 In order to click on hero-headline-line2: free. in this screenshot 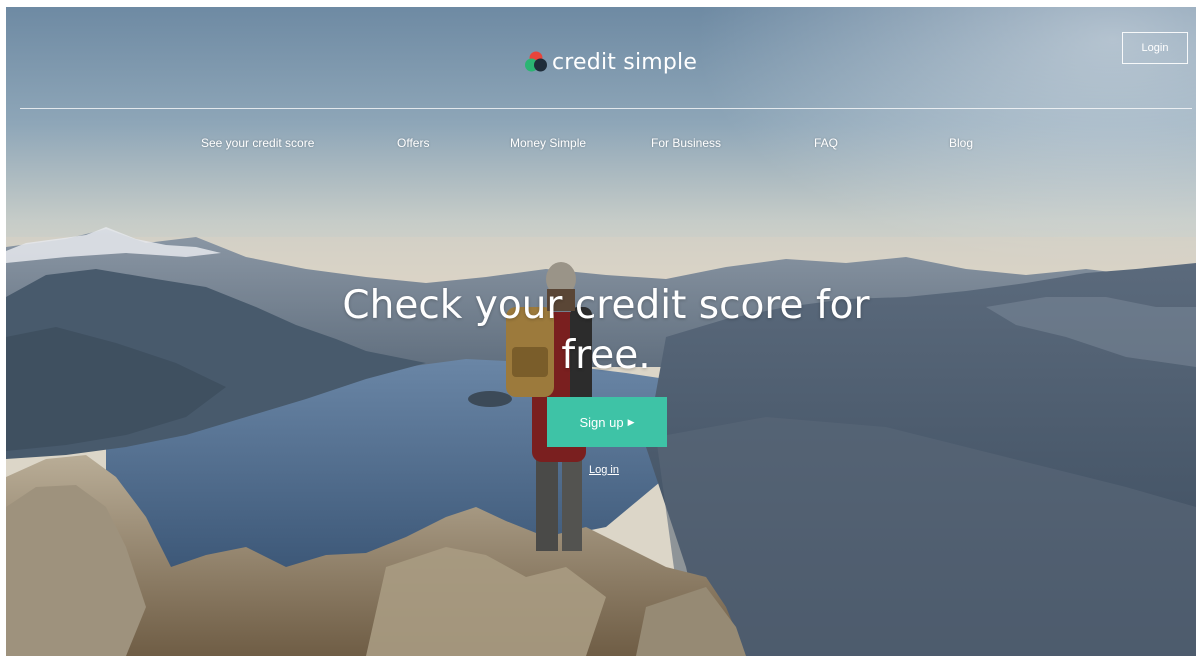, I will do `click(606, 355)`.